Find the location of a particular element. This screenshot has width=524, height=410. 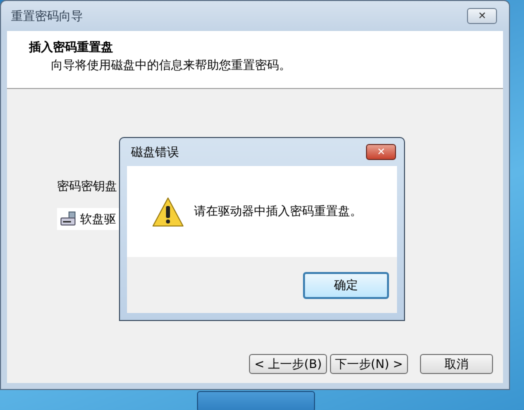

floppy-drive-icon is located at coordinates (68, 219).